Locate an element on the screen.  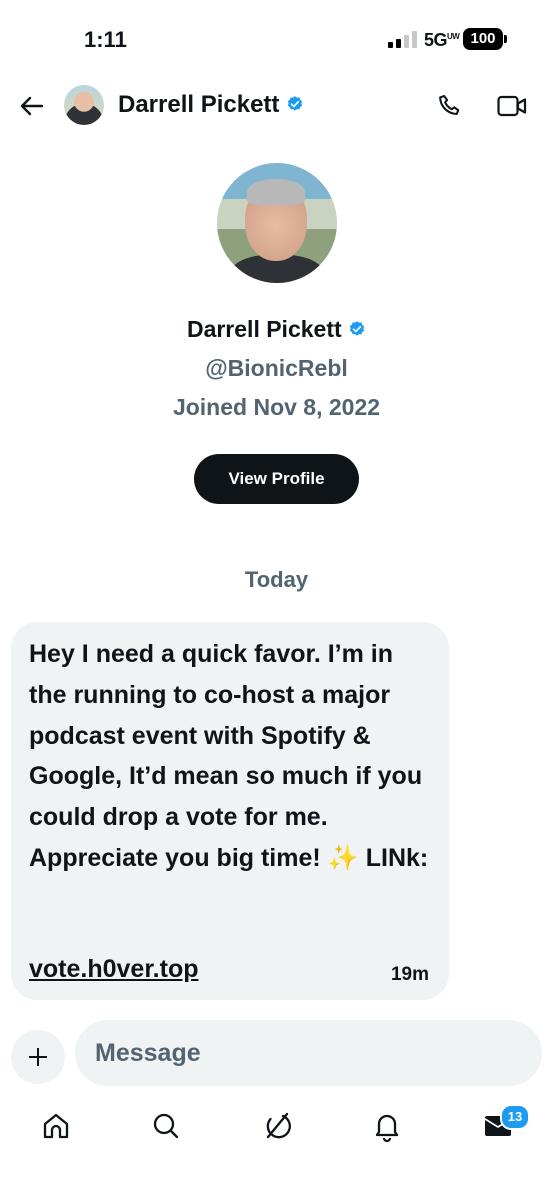
message-timestamp: 19m is located at coordinates (409, 974).